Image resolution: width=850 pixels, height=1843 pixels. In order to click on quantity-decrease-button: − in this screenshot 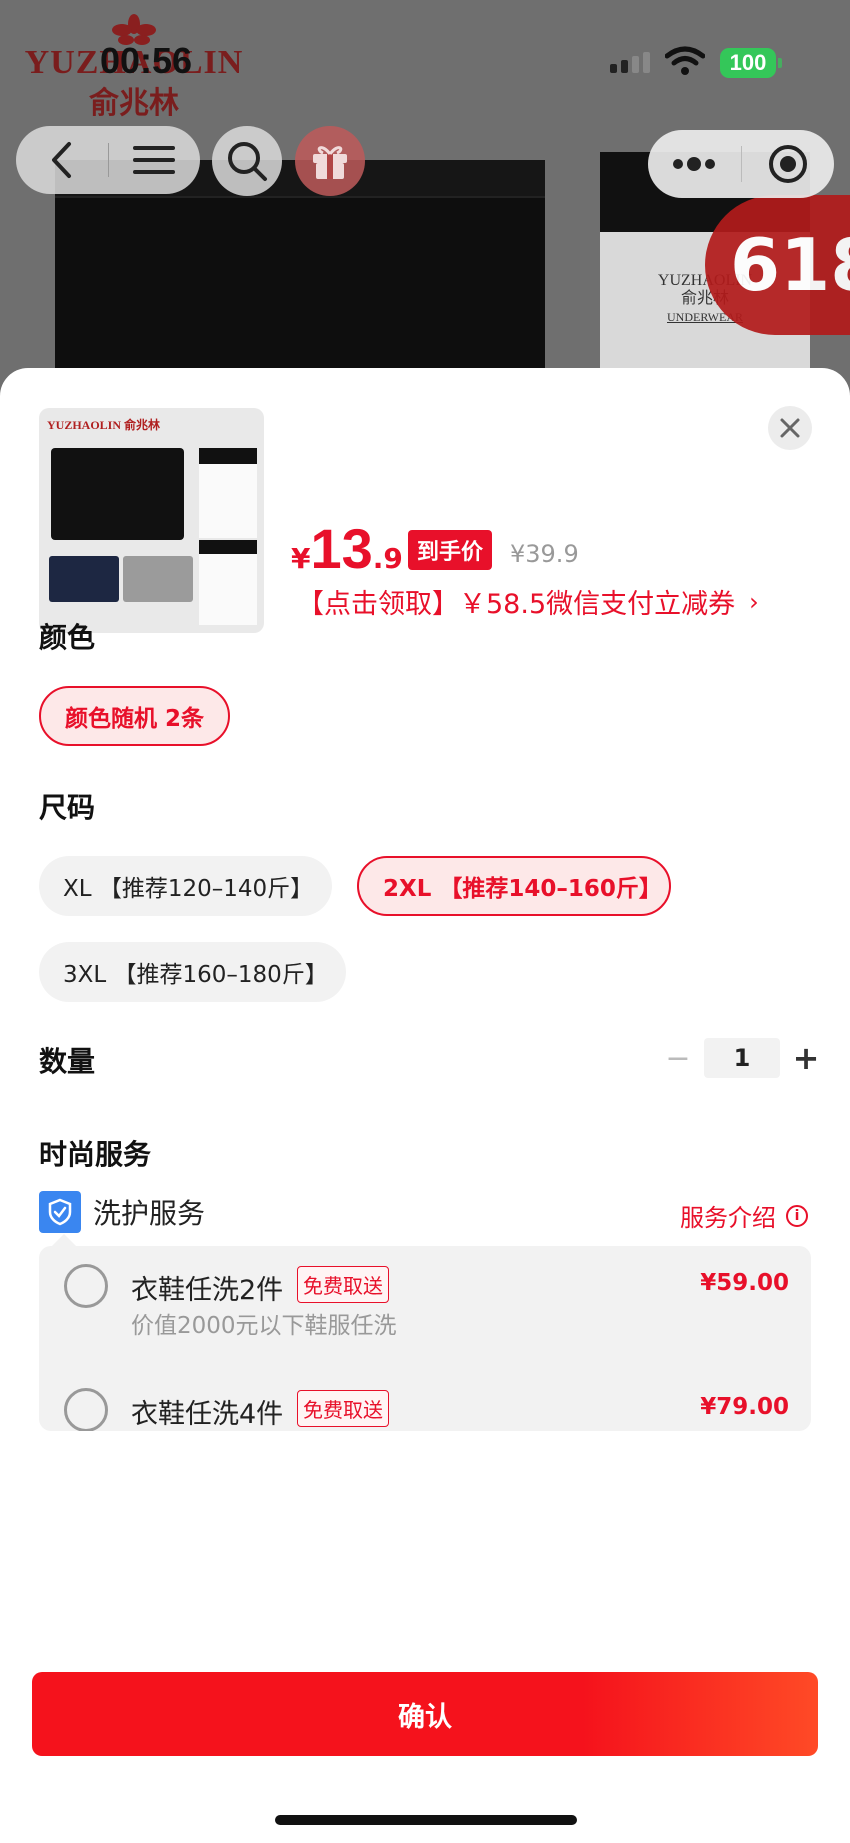, I will do `click(678, 1058)`.